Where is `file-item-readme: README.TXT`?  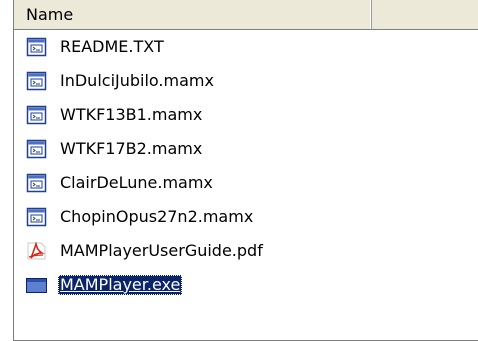
file-item-readme: README.TXT is located at coordinates (196, 47).